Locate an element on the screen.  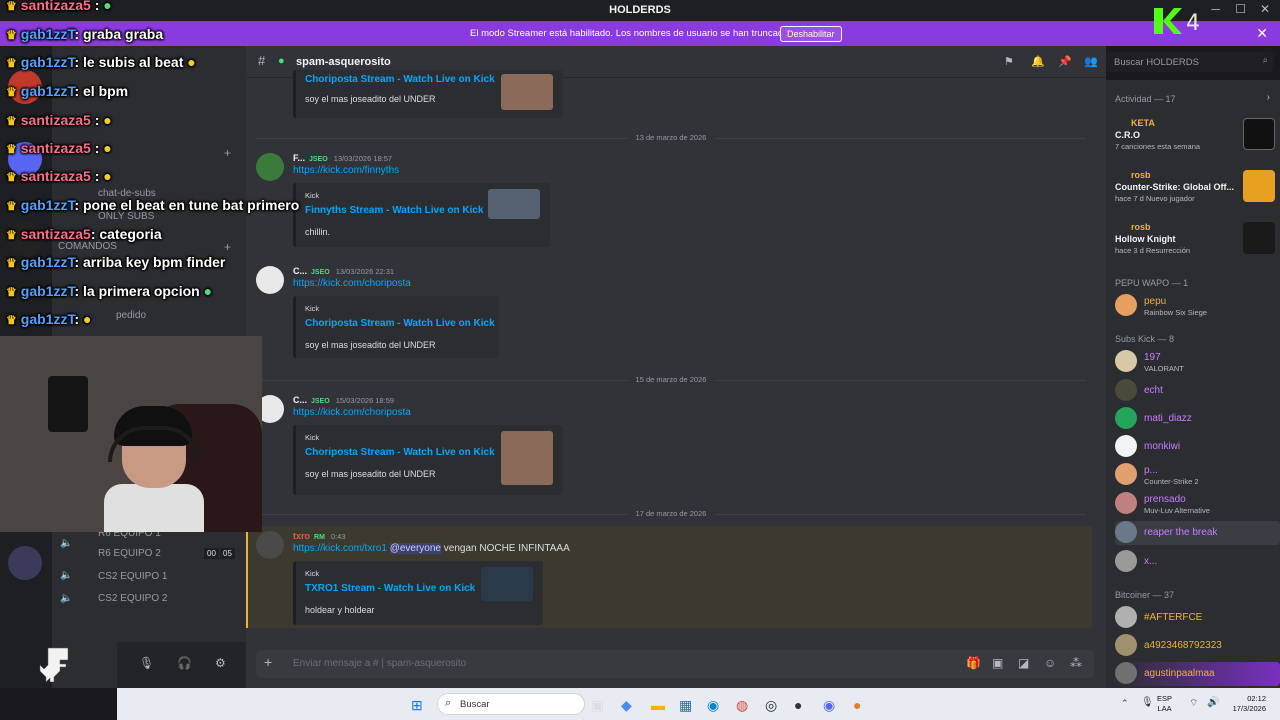
taskbar-search-input: ⌕ Buscar is located at coordinates (511, 704).